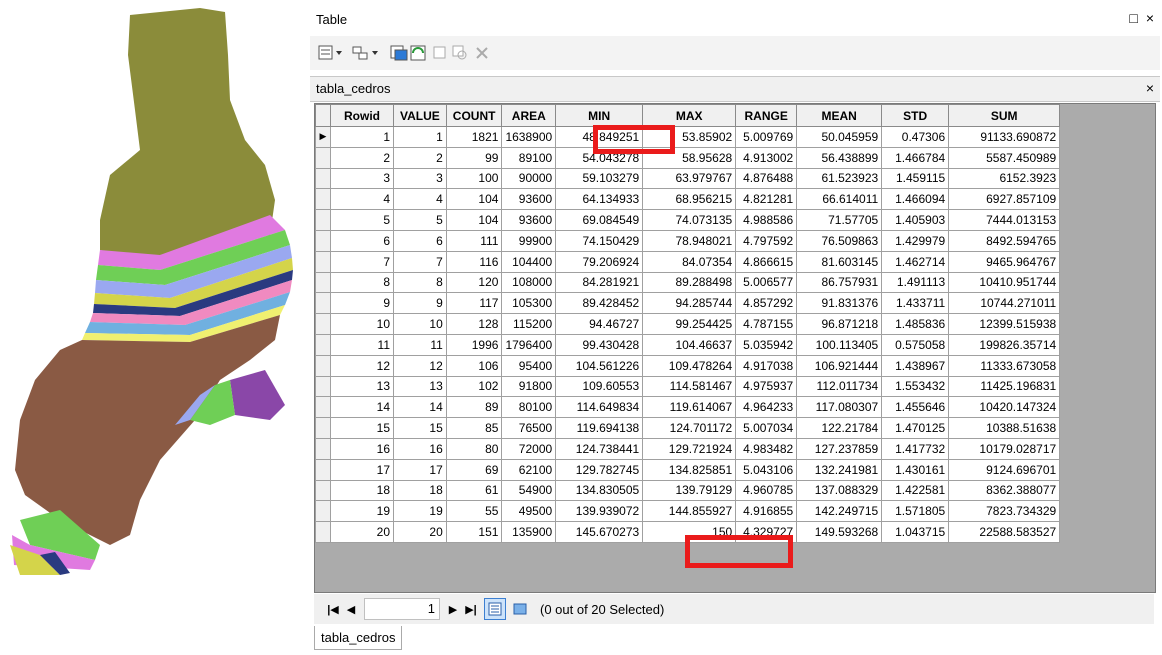 The width and height of the screenshot is (1162, 655). I want to click on cell-max: 150, so click(689, 532).